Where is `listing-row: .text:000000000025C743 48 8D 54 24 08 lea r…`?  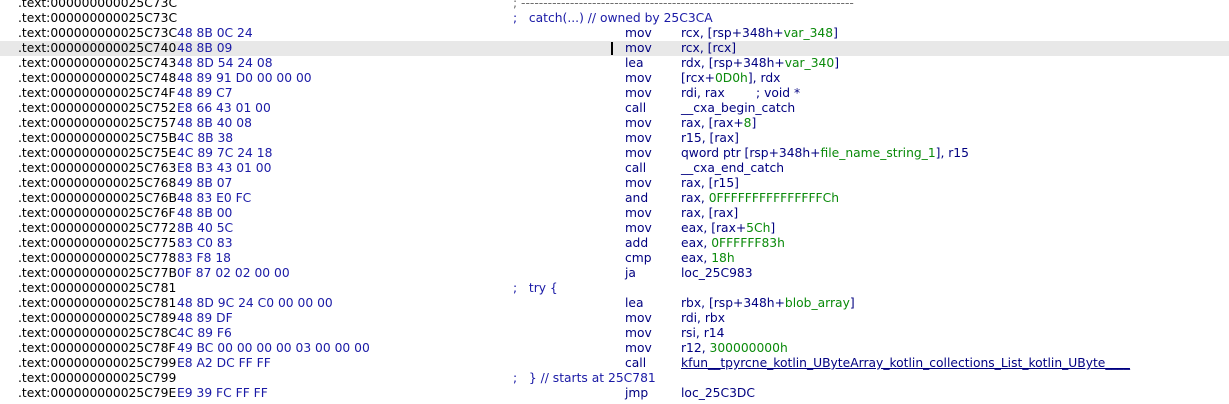
listing-row: .text:000000000025C743 48 8D 54 24 08 lea r… is located at coordinates (614, 63).